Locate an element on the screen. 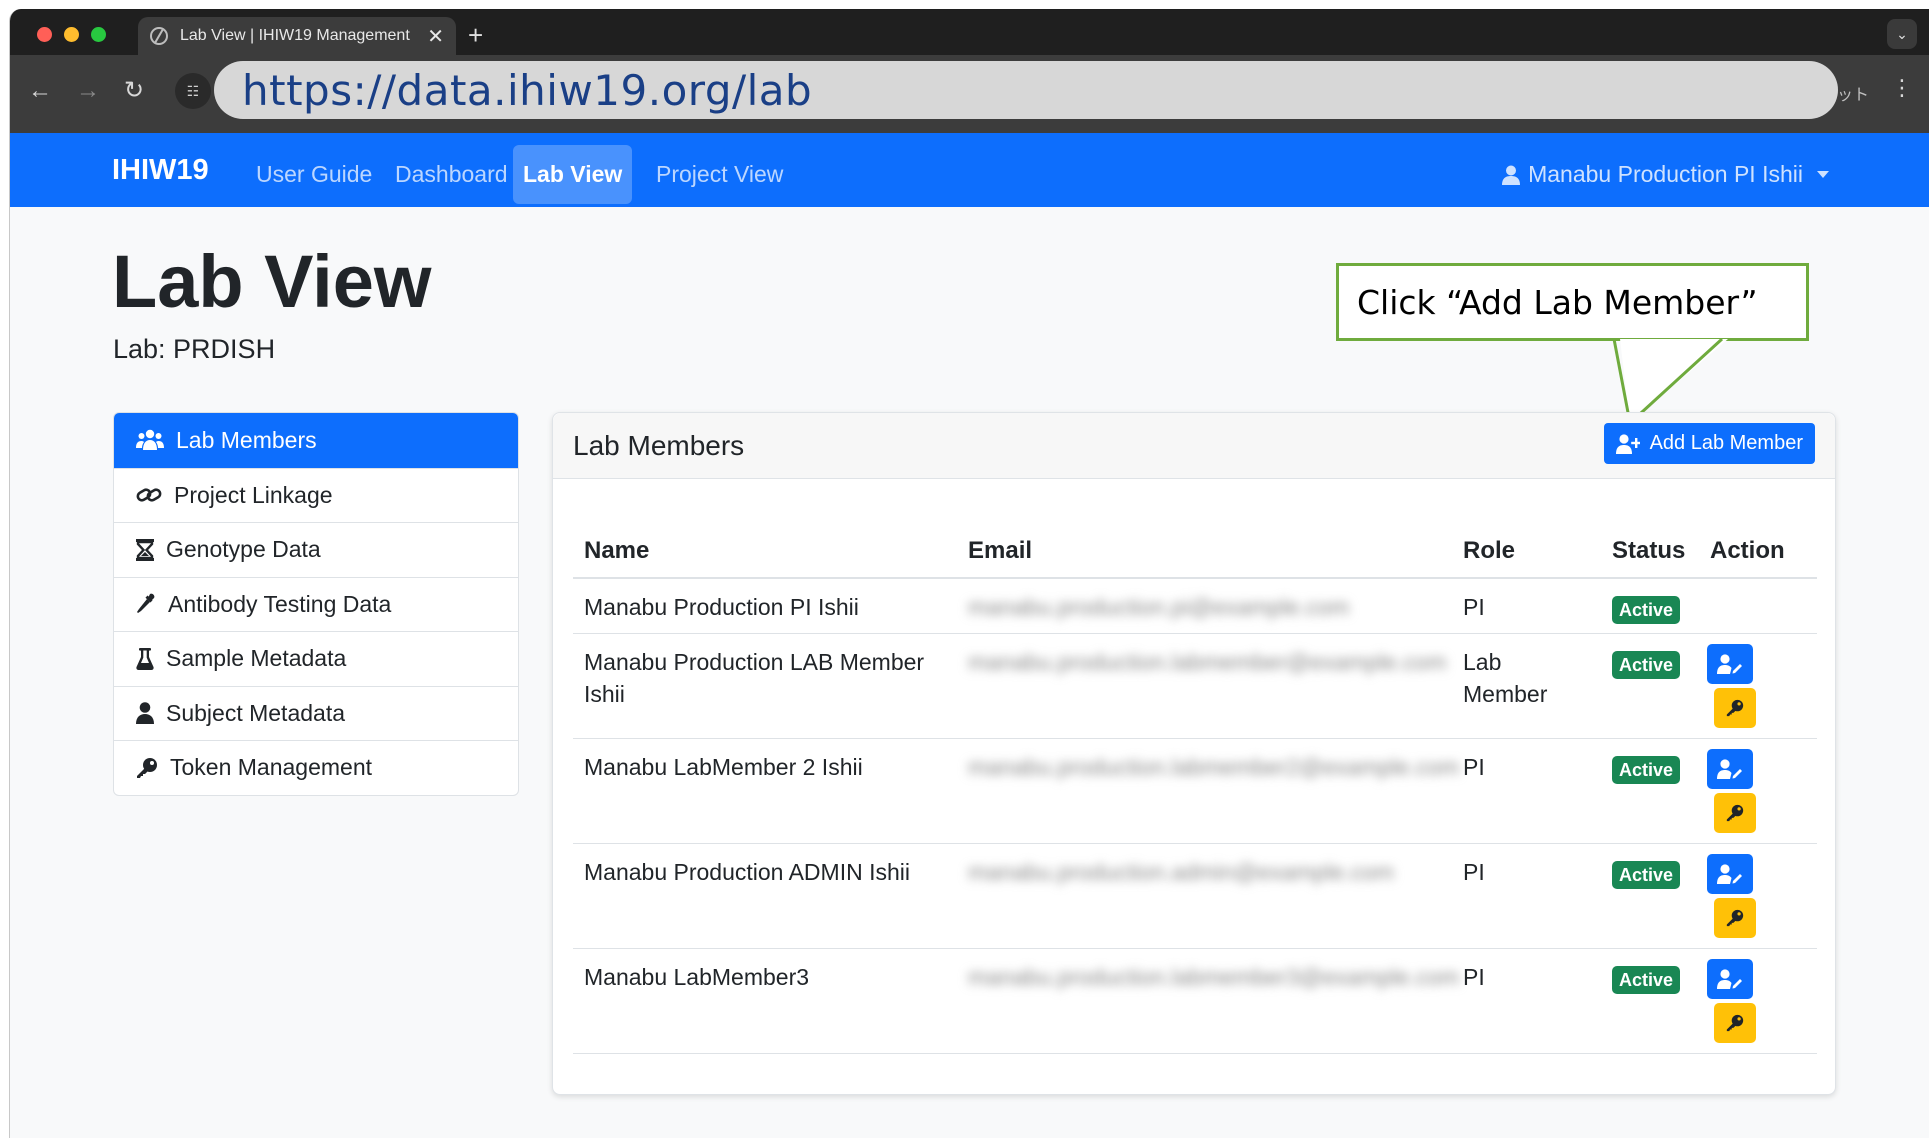 The image size is (1929, 1138). member-email: manabu.production.labmember@example.com is located at coordinates (1207, 662).